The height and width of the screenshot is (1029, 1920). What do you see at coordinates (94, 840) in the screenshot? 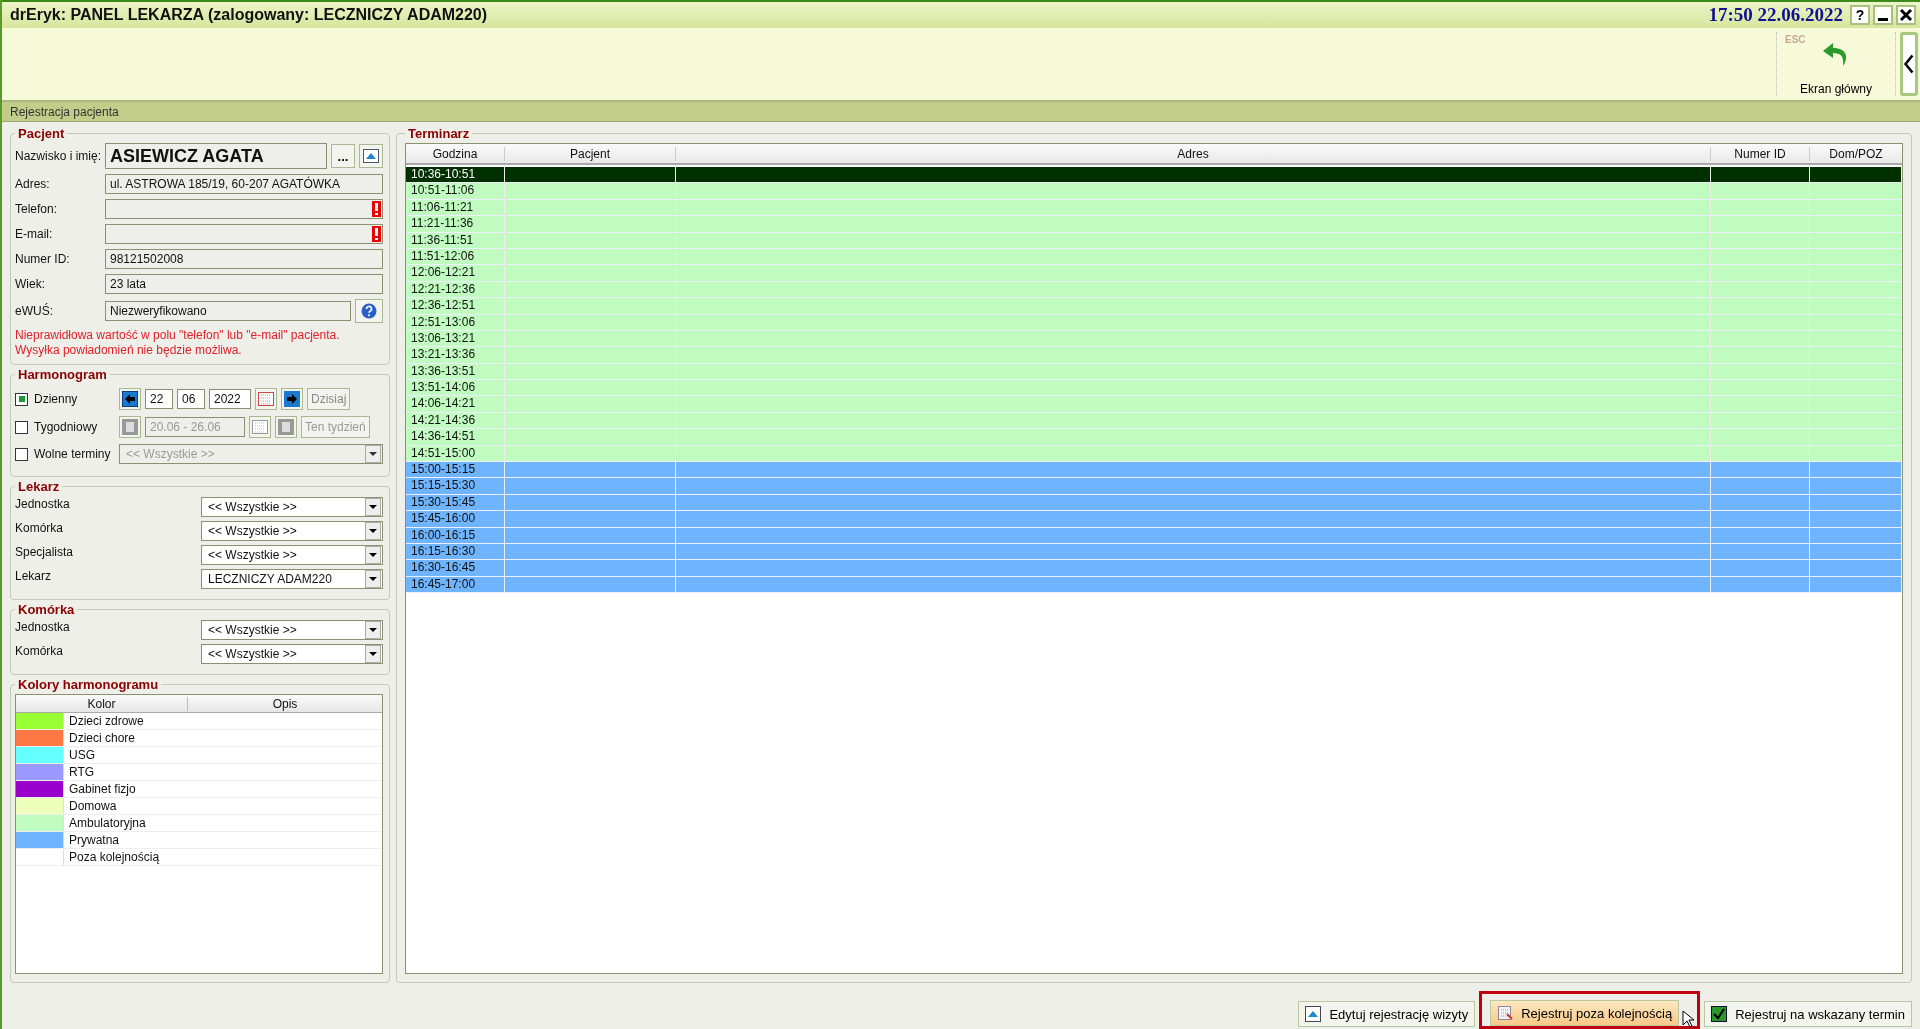
I see `table-cell-text: Prywatna` at bounding box center [94, 840].